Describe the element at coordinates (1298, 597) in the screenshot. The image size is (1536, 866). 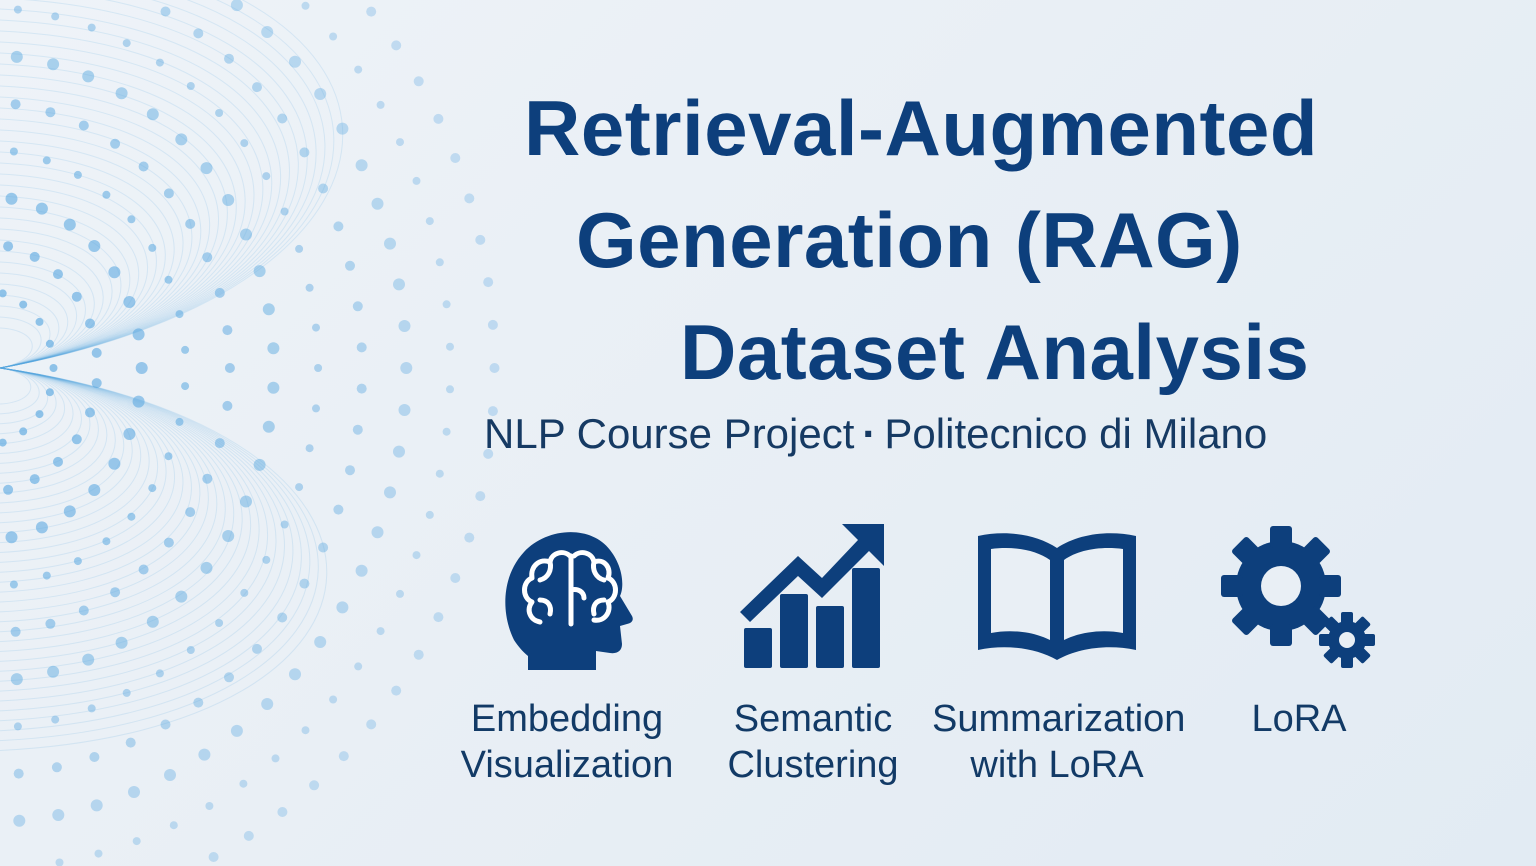
I see `gears-icon` at that location.